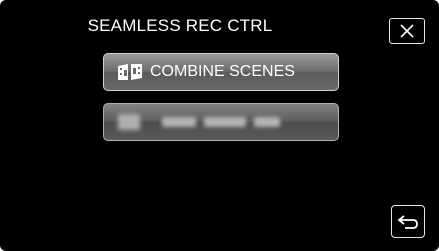 The image size is (439, 251). I want to click on back-button, so click(408, 221).